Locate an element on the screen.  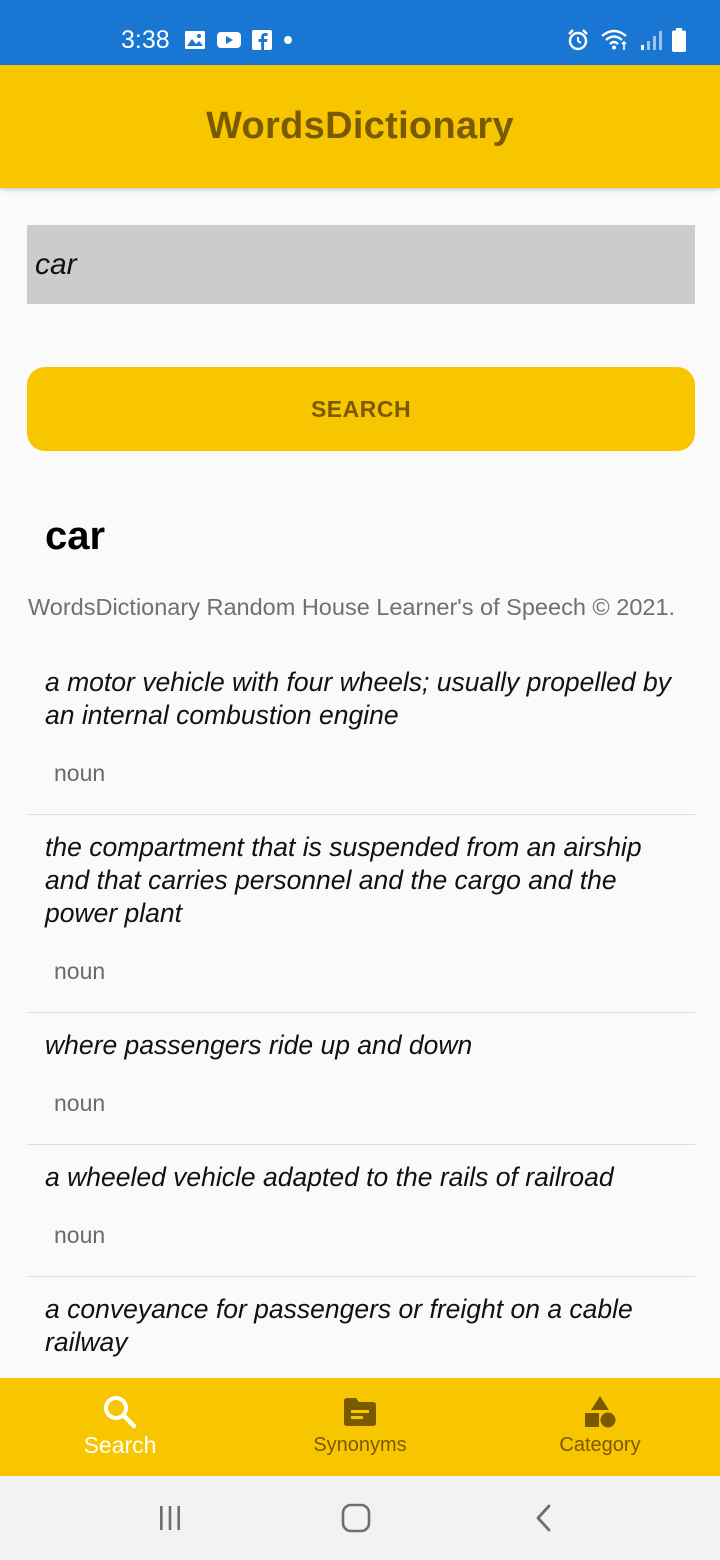
word-title: car is located at coordinates (75, 536).